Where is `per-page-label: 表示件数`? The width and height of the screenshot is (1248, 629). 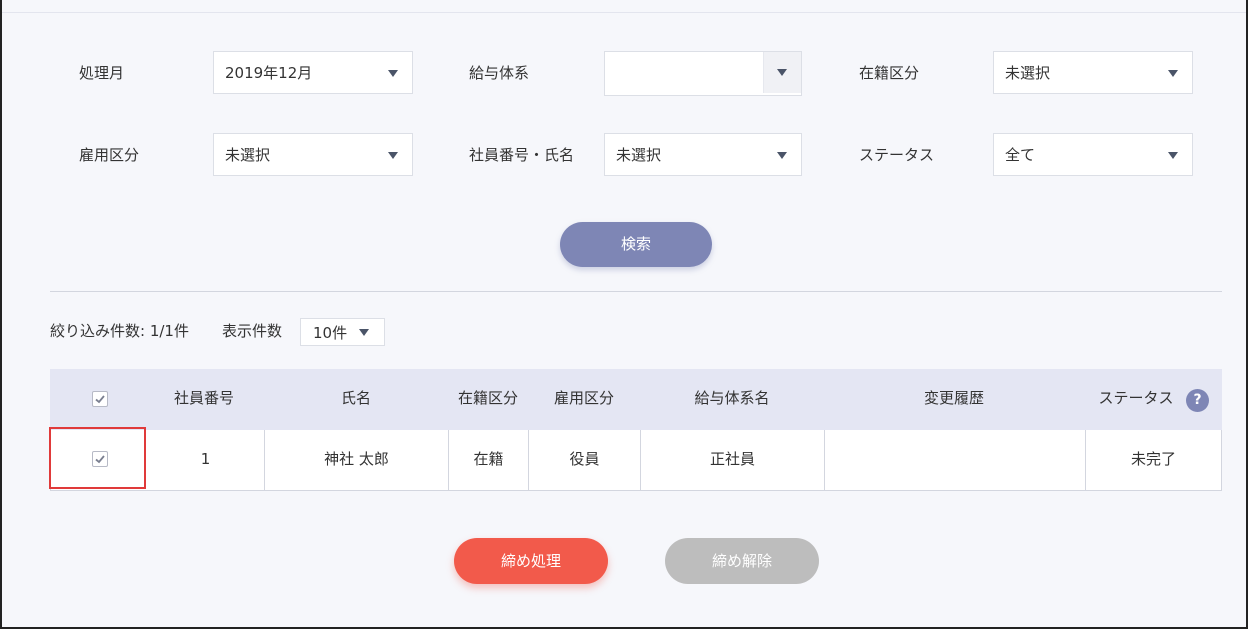 per-page-label: 表示件数 is located at coordinates (252, 331).